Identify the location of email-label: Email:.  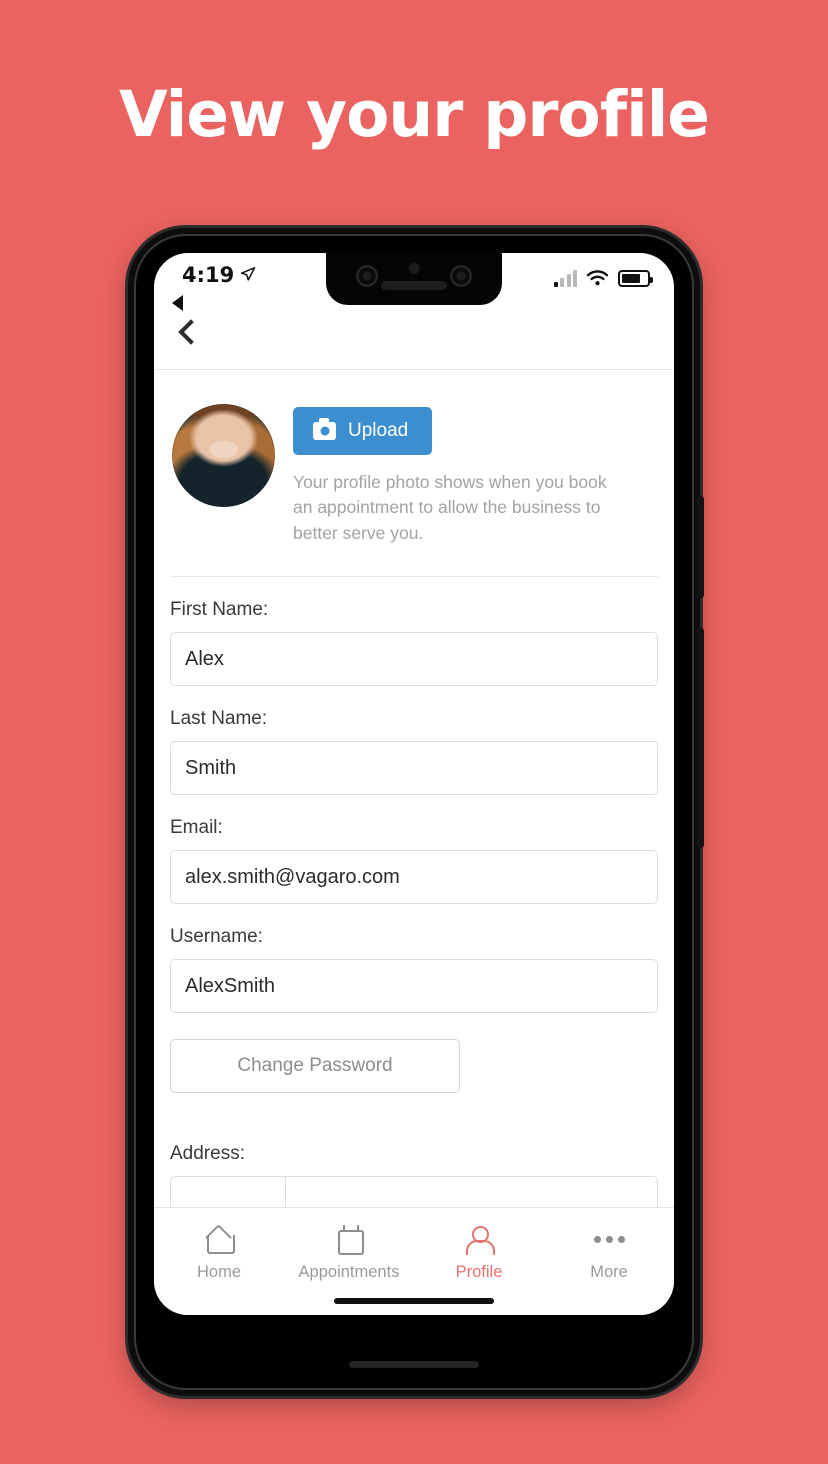
(196, 828).